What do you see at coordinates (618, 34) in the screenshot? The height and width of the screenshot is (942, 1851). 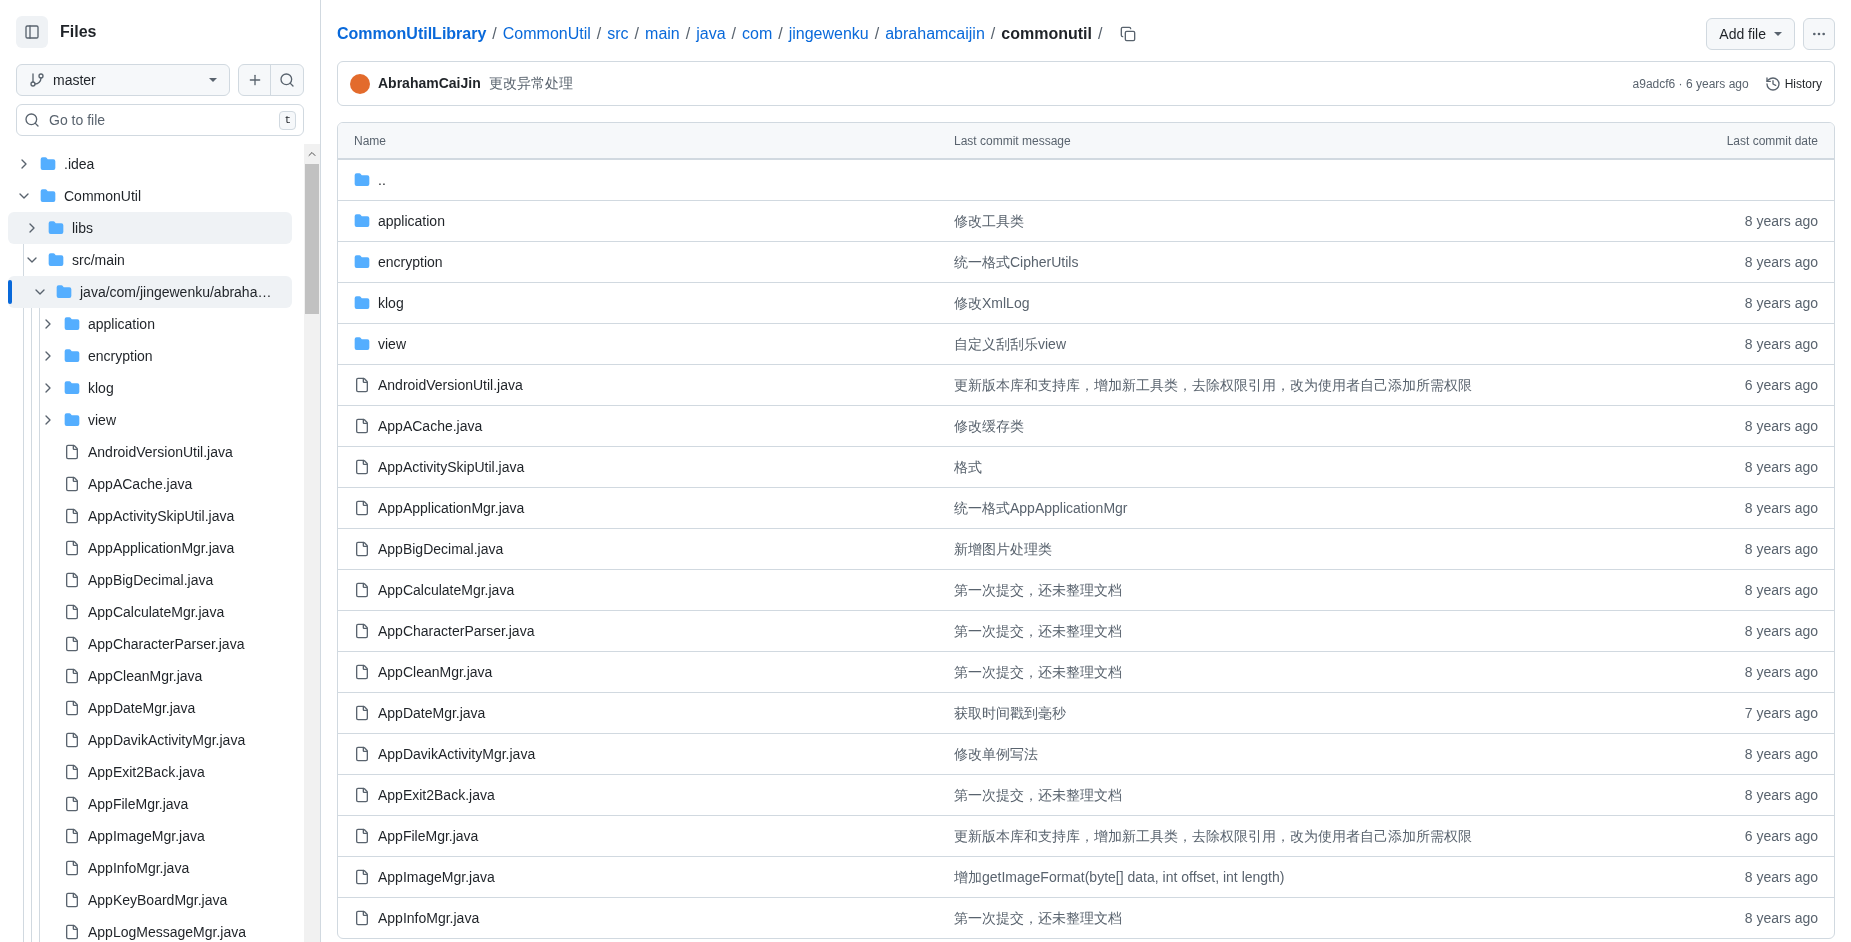 I see `path-link: src` at bounding box center [618, 34].